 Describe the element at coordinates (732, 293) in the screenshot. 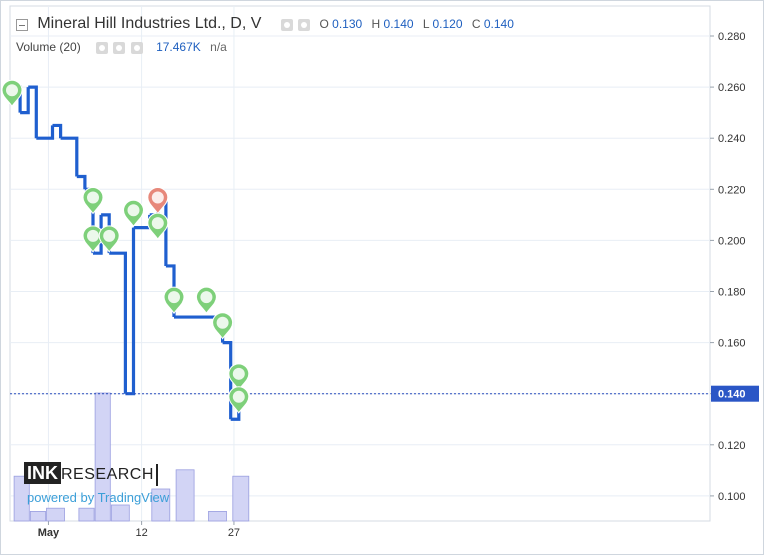

I see `y-tick-label: 0.180` at that location.